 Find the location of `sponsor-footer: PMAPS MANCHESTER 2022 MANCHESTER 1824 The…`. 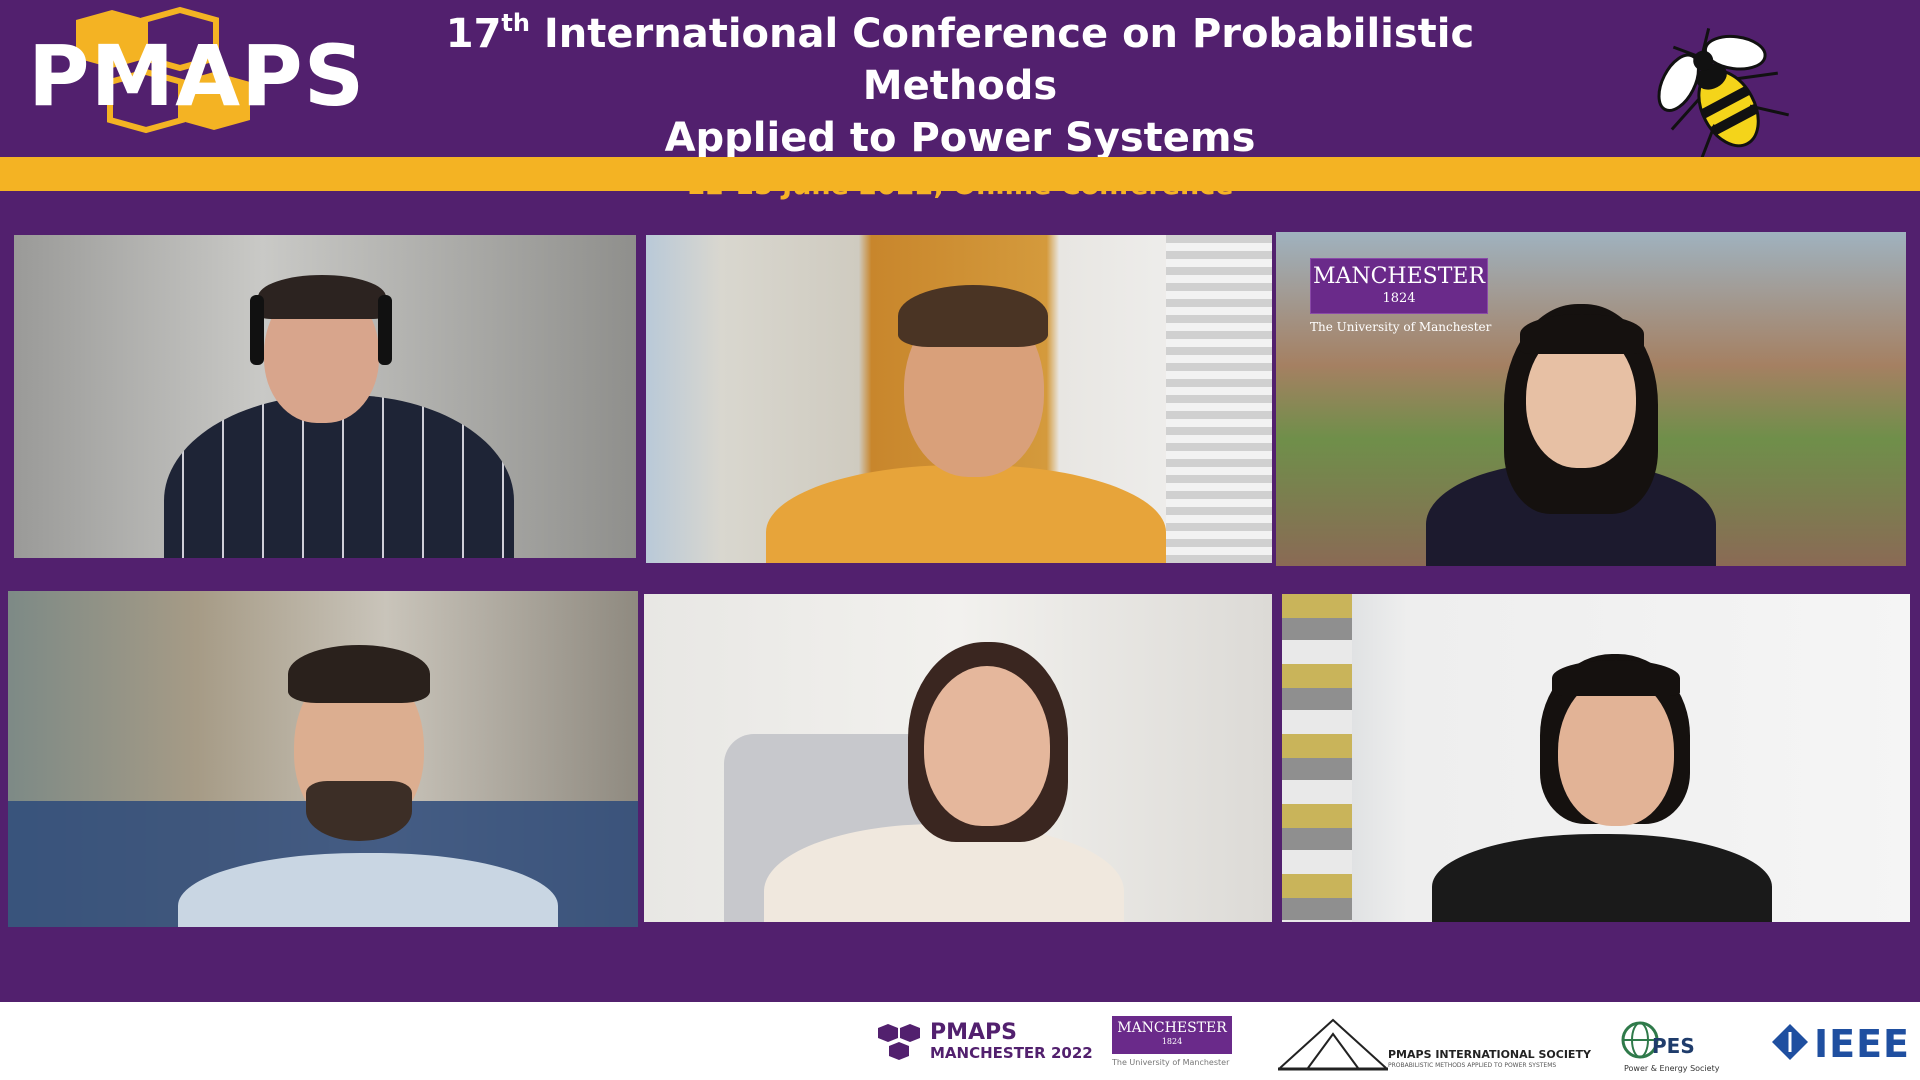

sponsor-footer: PMAPS MANCHESTER 2022 MANCHESTER 1824 The… is located at coordinates (960, 1041).